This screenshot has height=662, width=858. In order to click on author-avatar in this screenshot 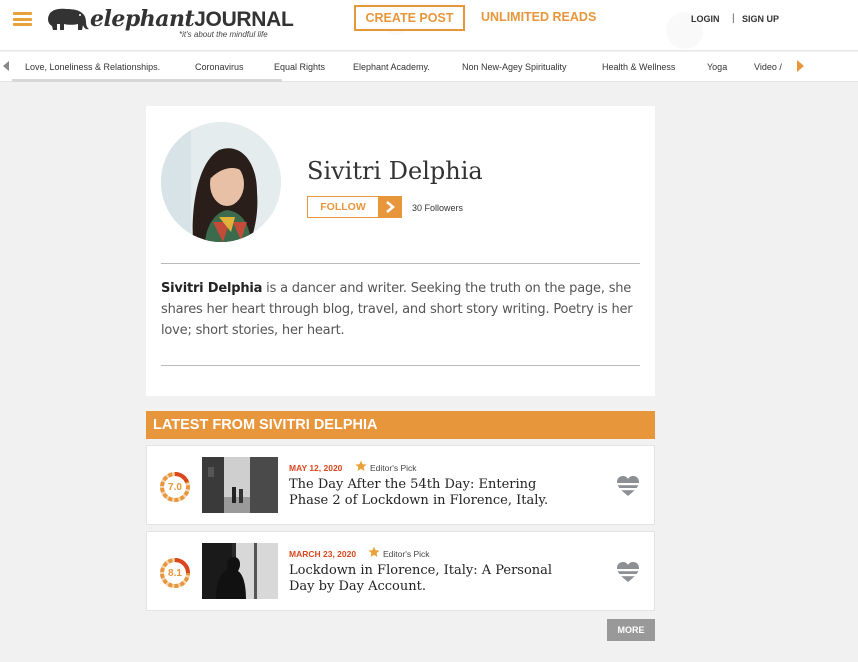, I will do `click(221, 182)`.